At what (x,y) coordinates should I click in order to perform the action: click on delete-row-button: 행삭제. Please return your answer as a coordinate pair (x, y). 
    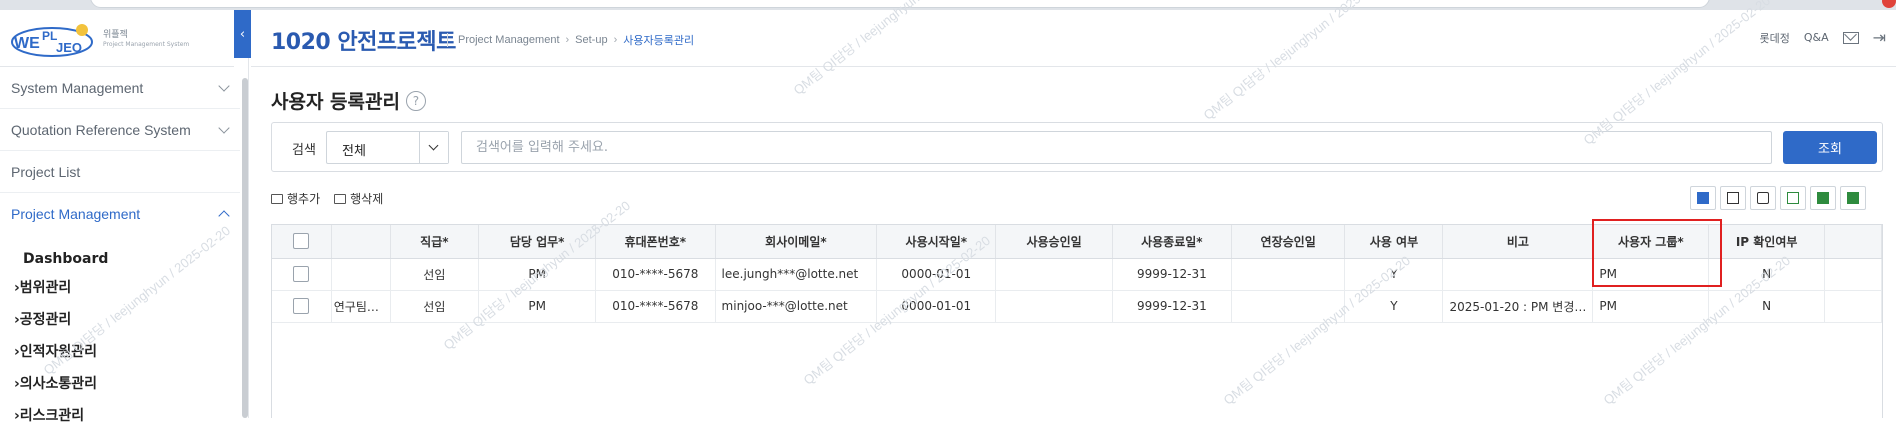
    Looking at the image, I should click on (358, 198).